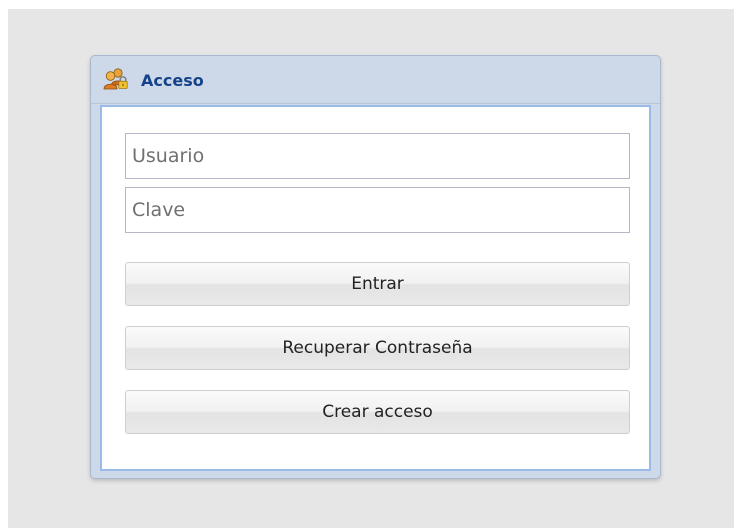 This screenshot has width=734, height=528. Describe the element at coordinates (377, 412) in the screenshot. I see `create-access-button: Crear acceso` at that location.